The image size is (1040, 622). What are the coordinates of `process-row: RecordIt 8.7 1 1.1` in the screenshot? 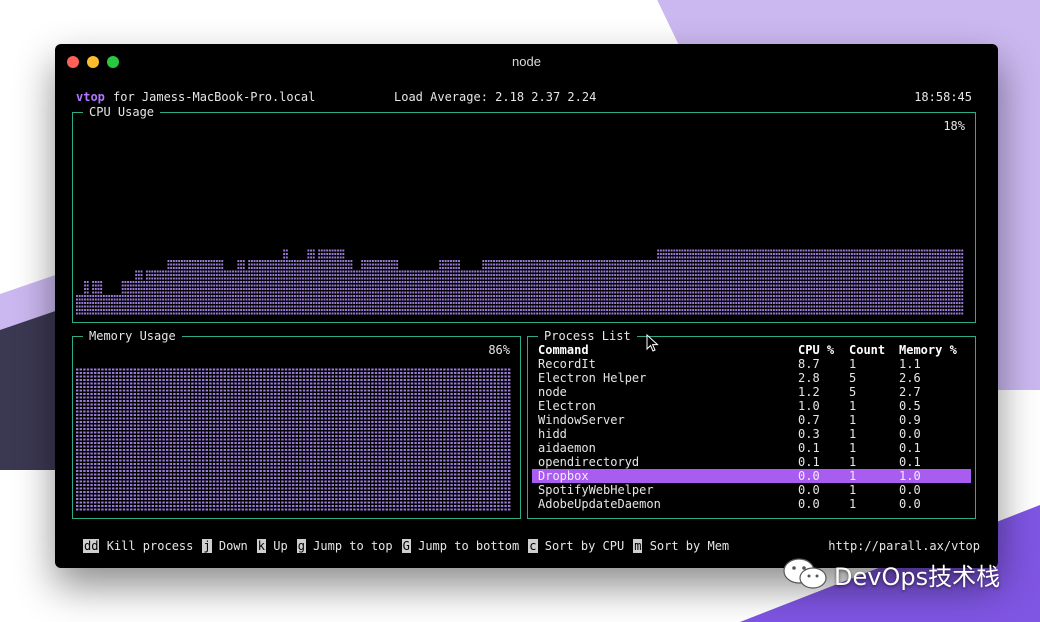 It's located at (751, 364).